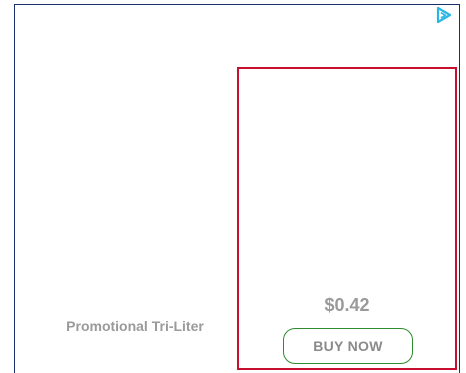 The image size is (466, 373). Describe the element at coordinates (135, 326) in the screenshot. I see `product-name: Promotional Tri-Liter` at that location.